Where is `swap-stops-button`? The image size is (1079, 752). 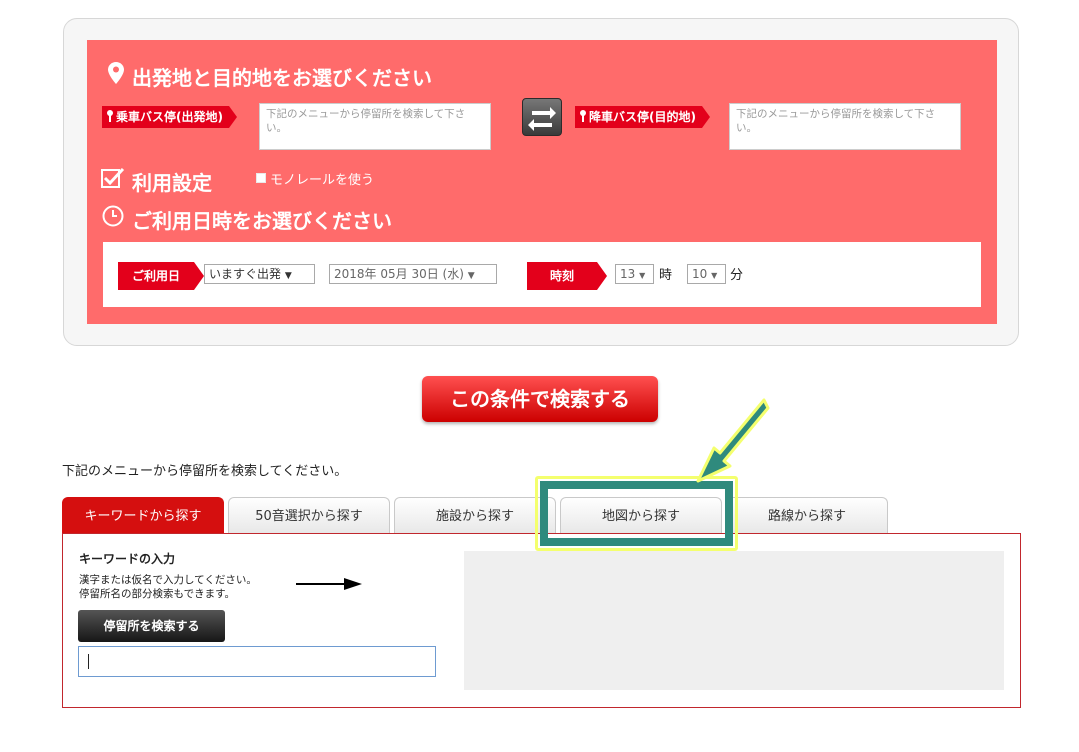
swap-stops-button is located at coordinates (542, 117).